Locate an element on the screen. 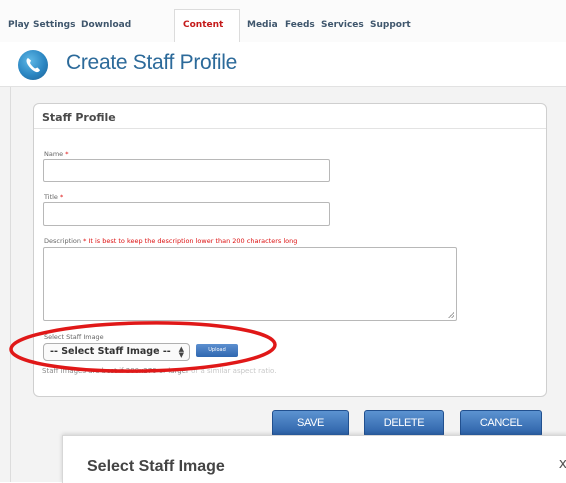 This screenshot has height=483, width=566. annotation-ellipse is located at coordinates (143, 347).